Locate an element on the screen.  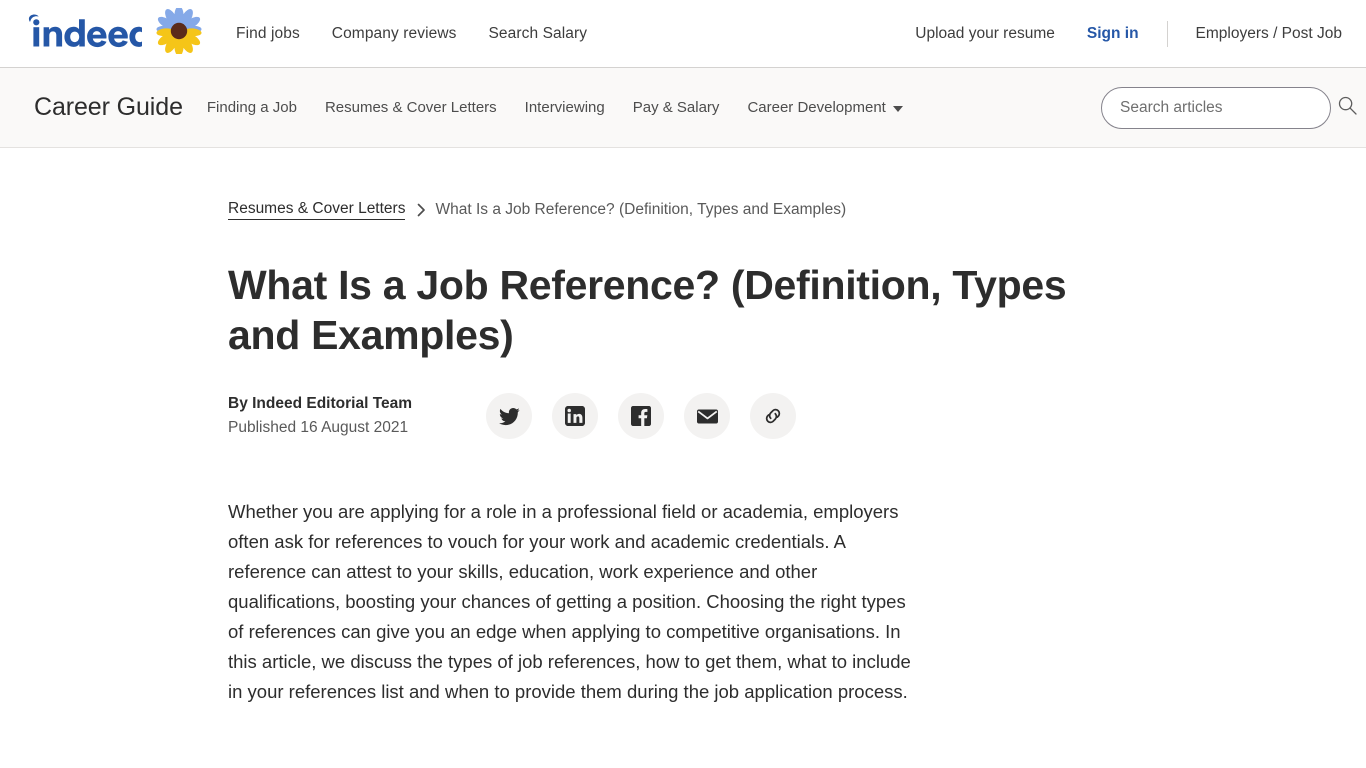
share-link-button is located at coordinates (773, 416).